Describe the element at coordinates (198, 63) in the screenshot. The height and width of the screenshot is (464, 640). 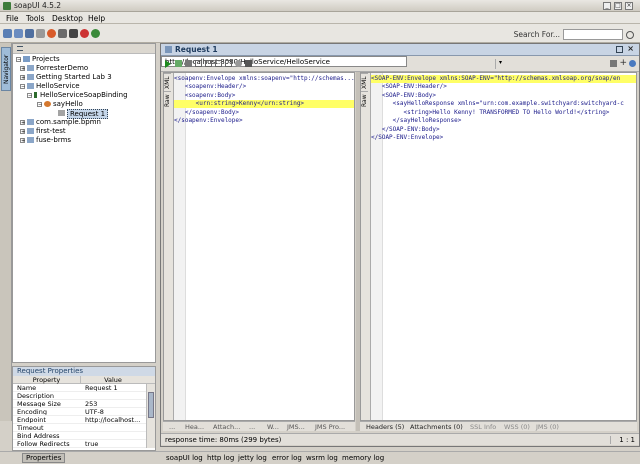
I see `clone-icon` at that location.